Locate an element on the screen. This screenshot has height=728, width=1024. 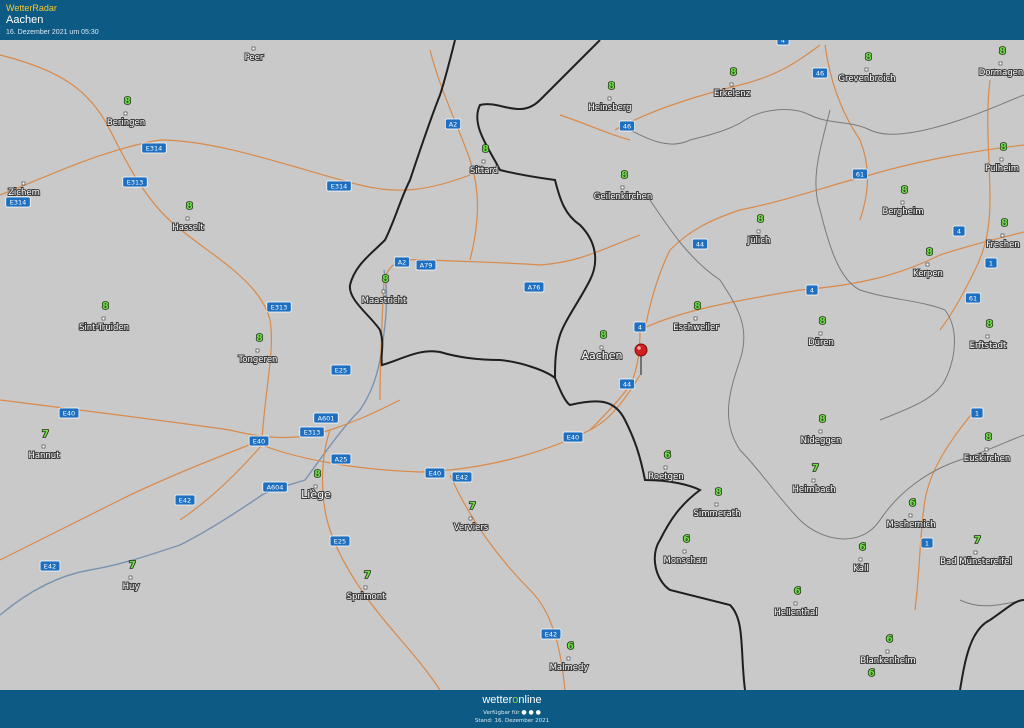
platform-icons: ● ● ● is located at coordinates (531, 712).